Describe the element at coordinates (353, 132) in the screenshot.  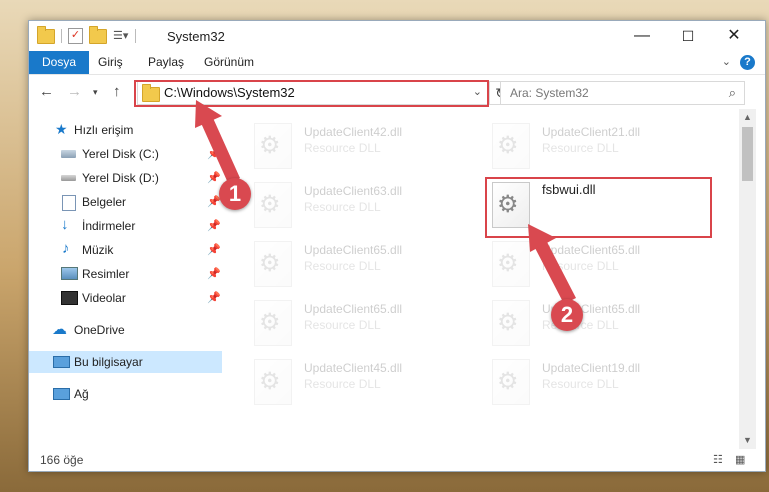
I see `file-name: UpdateClient42.dll` at that location.